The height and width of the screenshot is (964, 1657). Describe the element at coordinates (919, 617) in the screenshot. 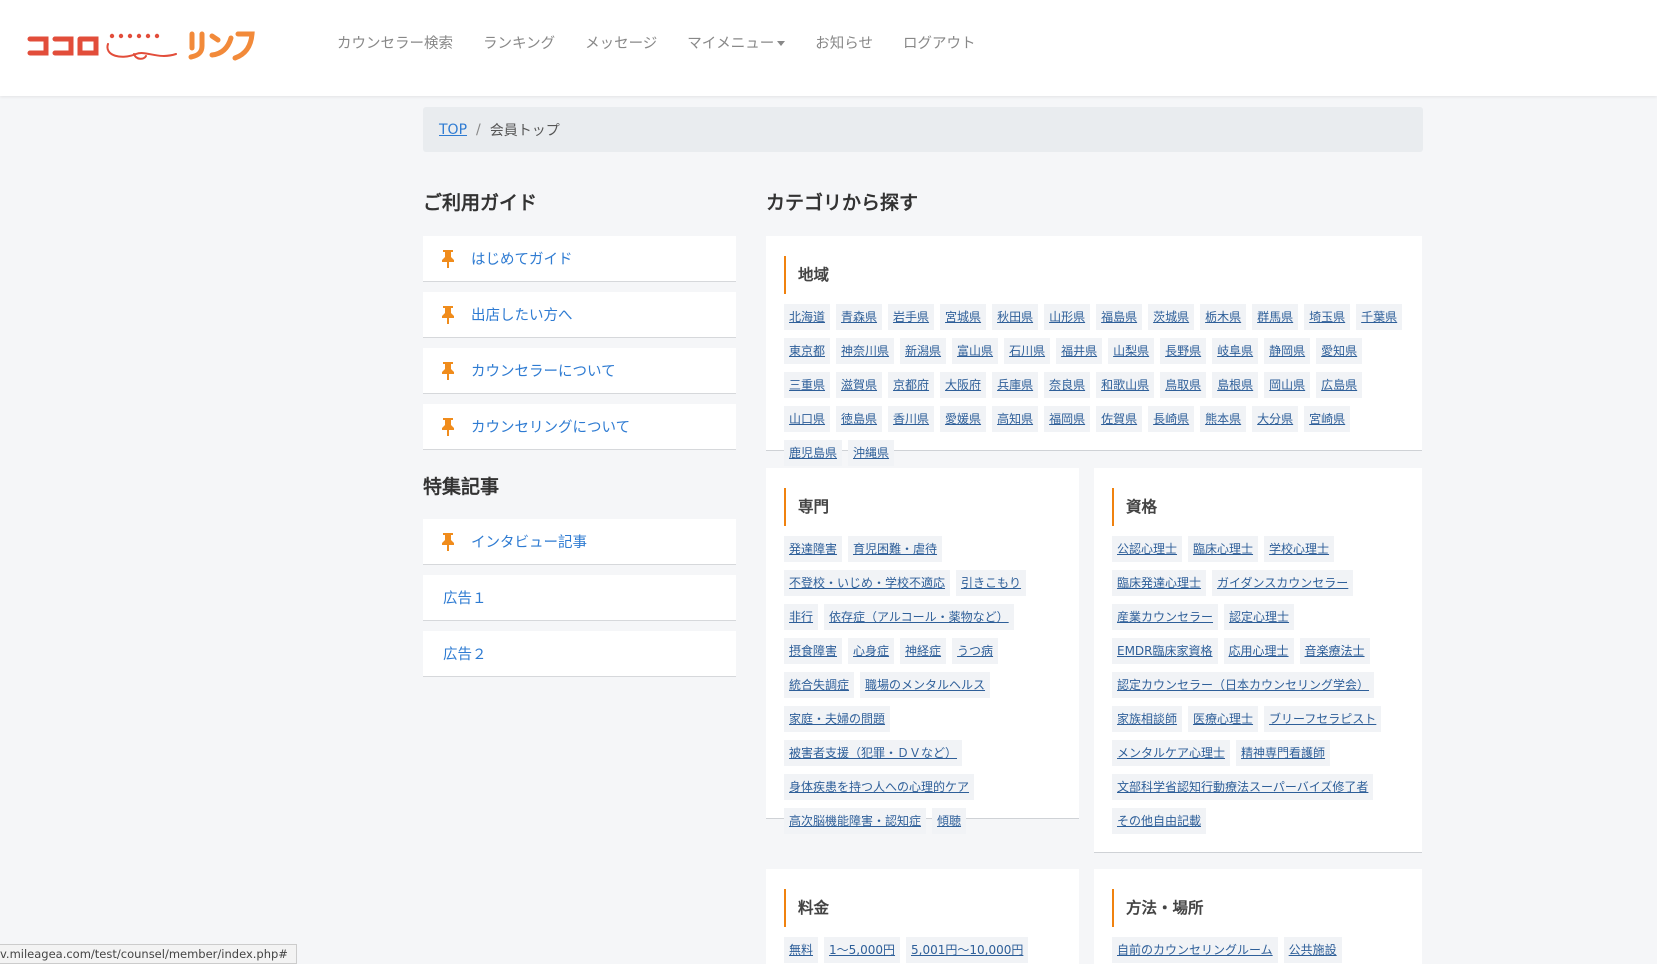

I see `category-tag: 依存症（アルコール・薬物など）` at that location.